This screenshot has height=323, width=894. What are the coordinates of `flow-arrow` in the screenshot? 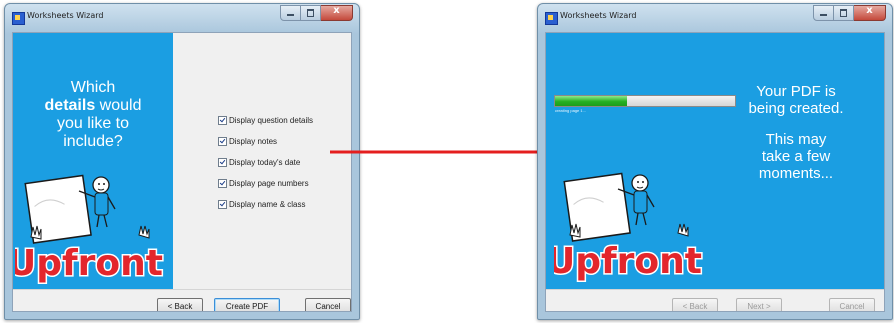 It's located at (449, 152).